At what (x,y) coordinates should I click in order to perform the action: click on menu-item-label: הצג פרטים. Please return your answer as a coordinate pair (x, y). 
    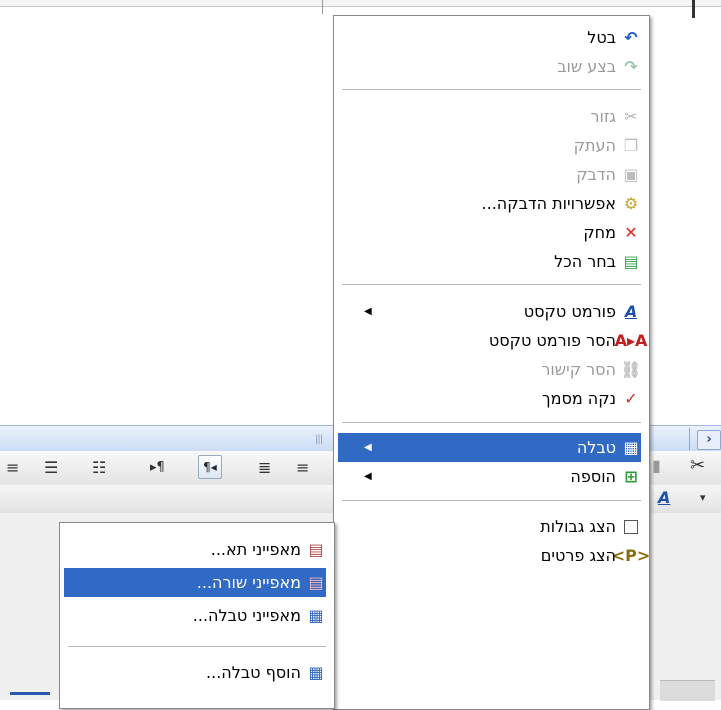
    Looking at the image, I should click on (578, 555).